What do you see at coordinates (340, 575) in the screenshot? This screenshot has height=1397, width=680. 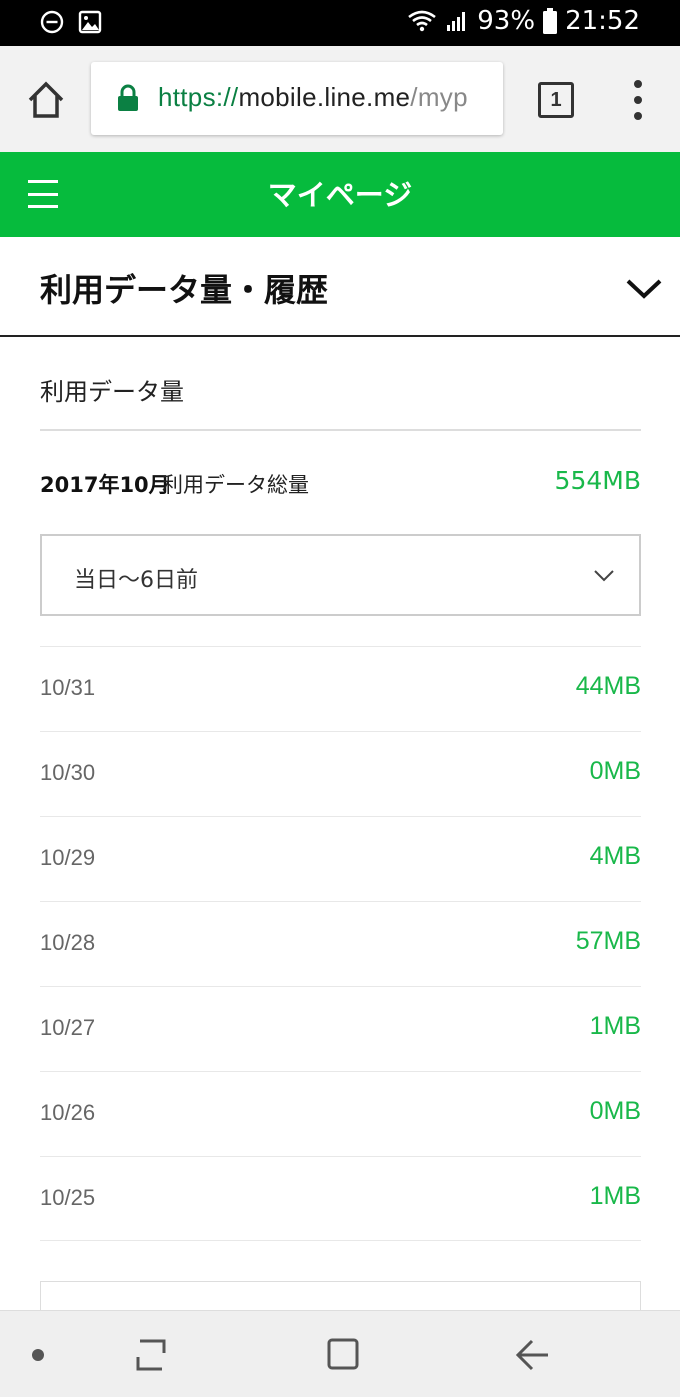 I see `range-select: 当日〜6日前` at bounding box center [340, 575].